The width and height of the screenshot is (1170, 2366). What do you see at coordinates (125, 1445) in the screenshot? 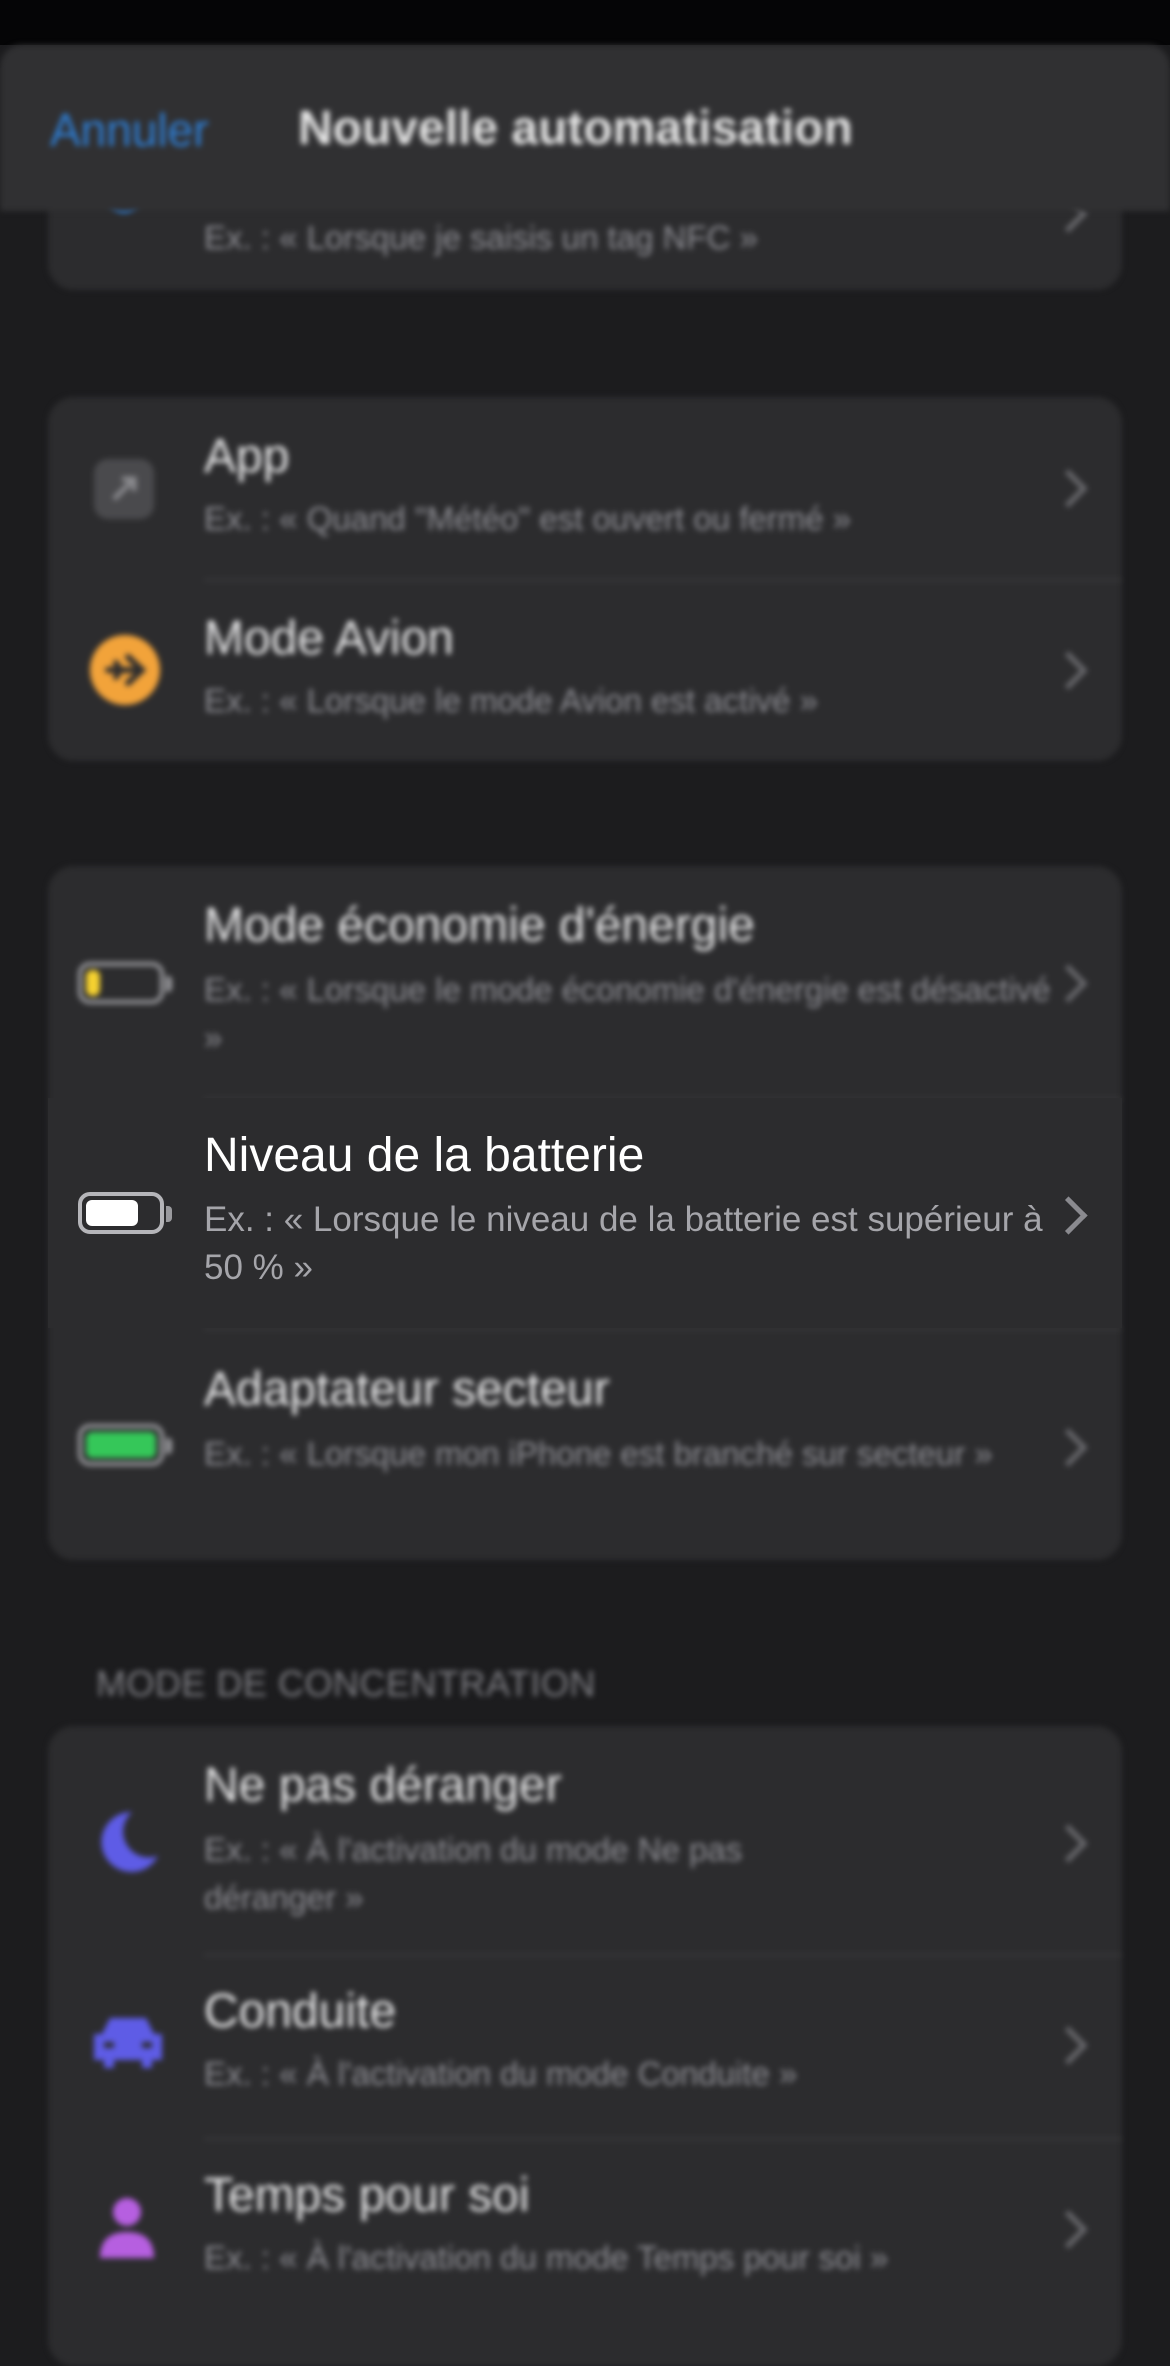
I see `charging-battery-icon` at bounding box center [125, 1445].